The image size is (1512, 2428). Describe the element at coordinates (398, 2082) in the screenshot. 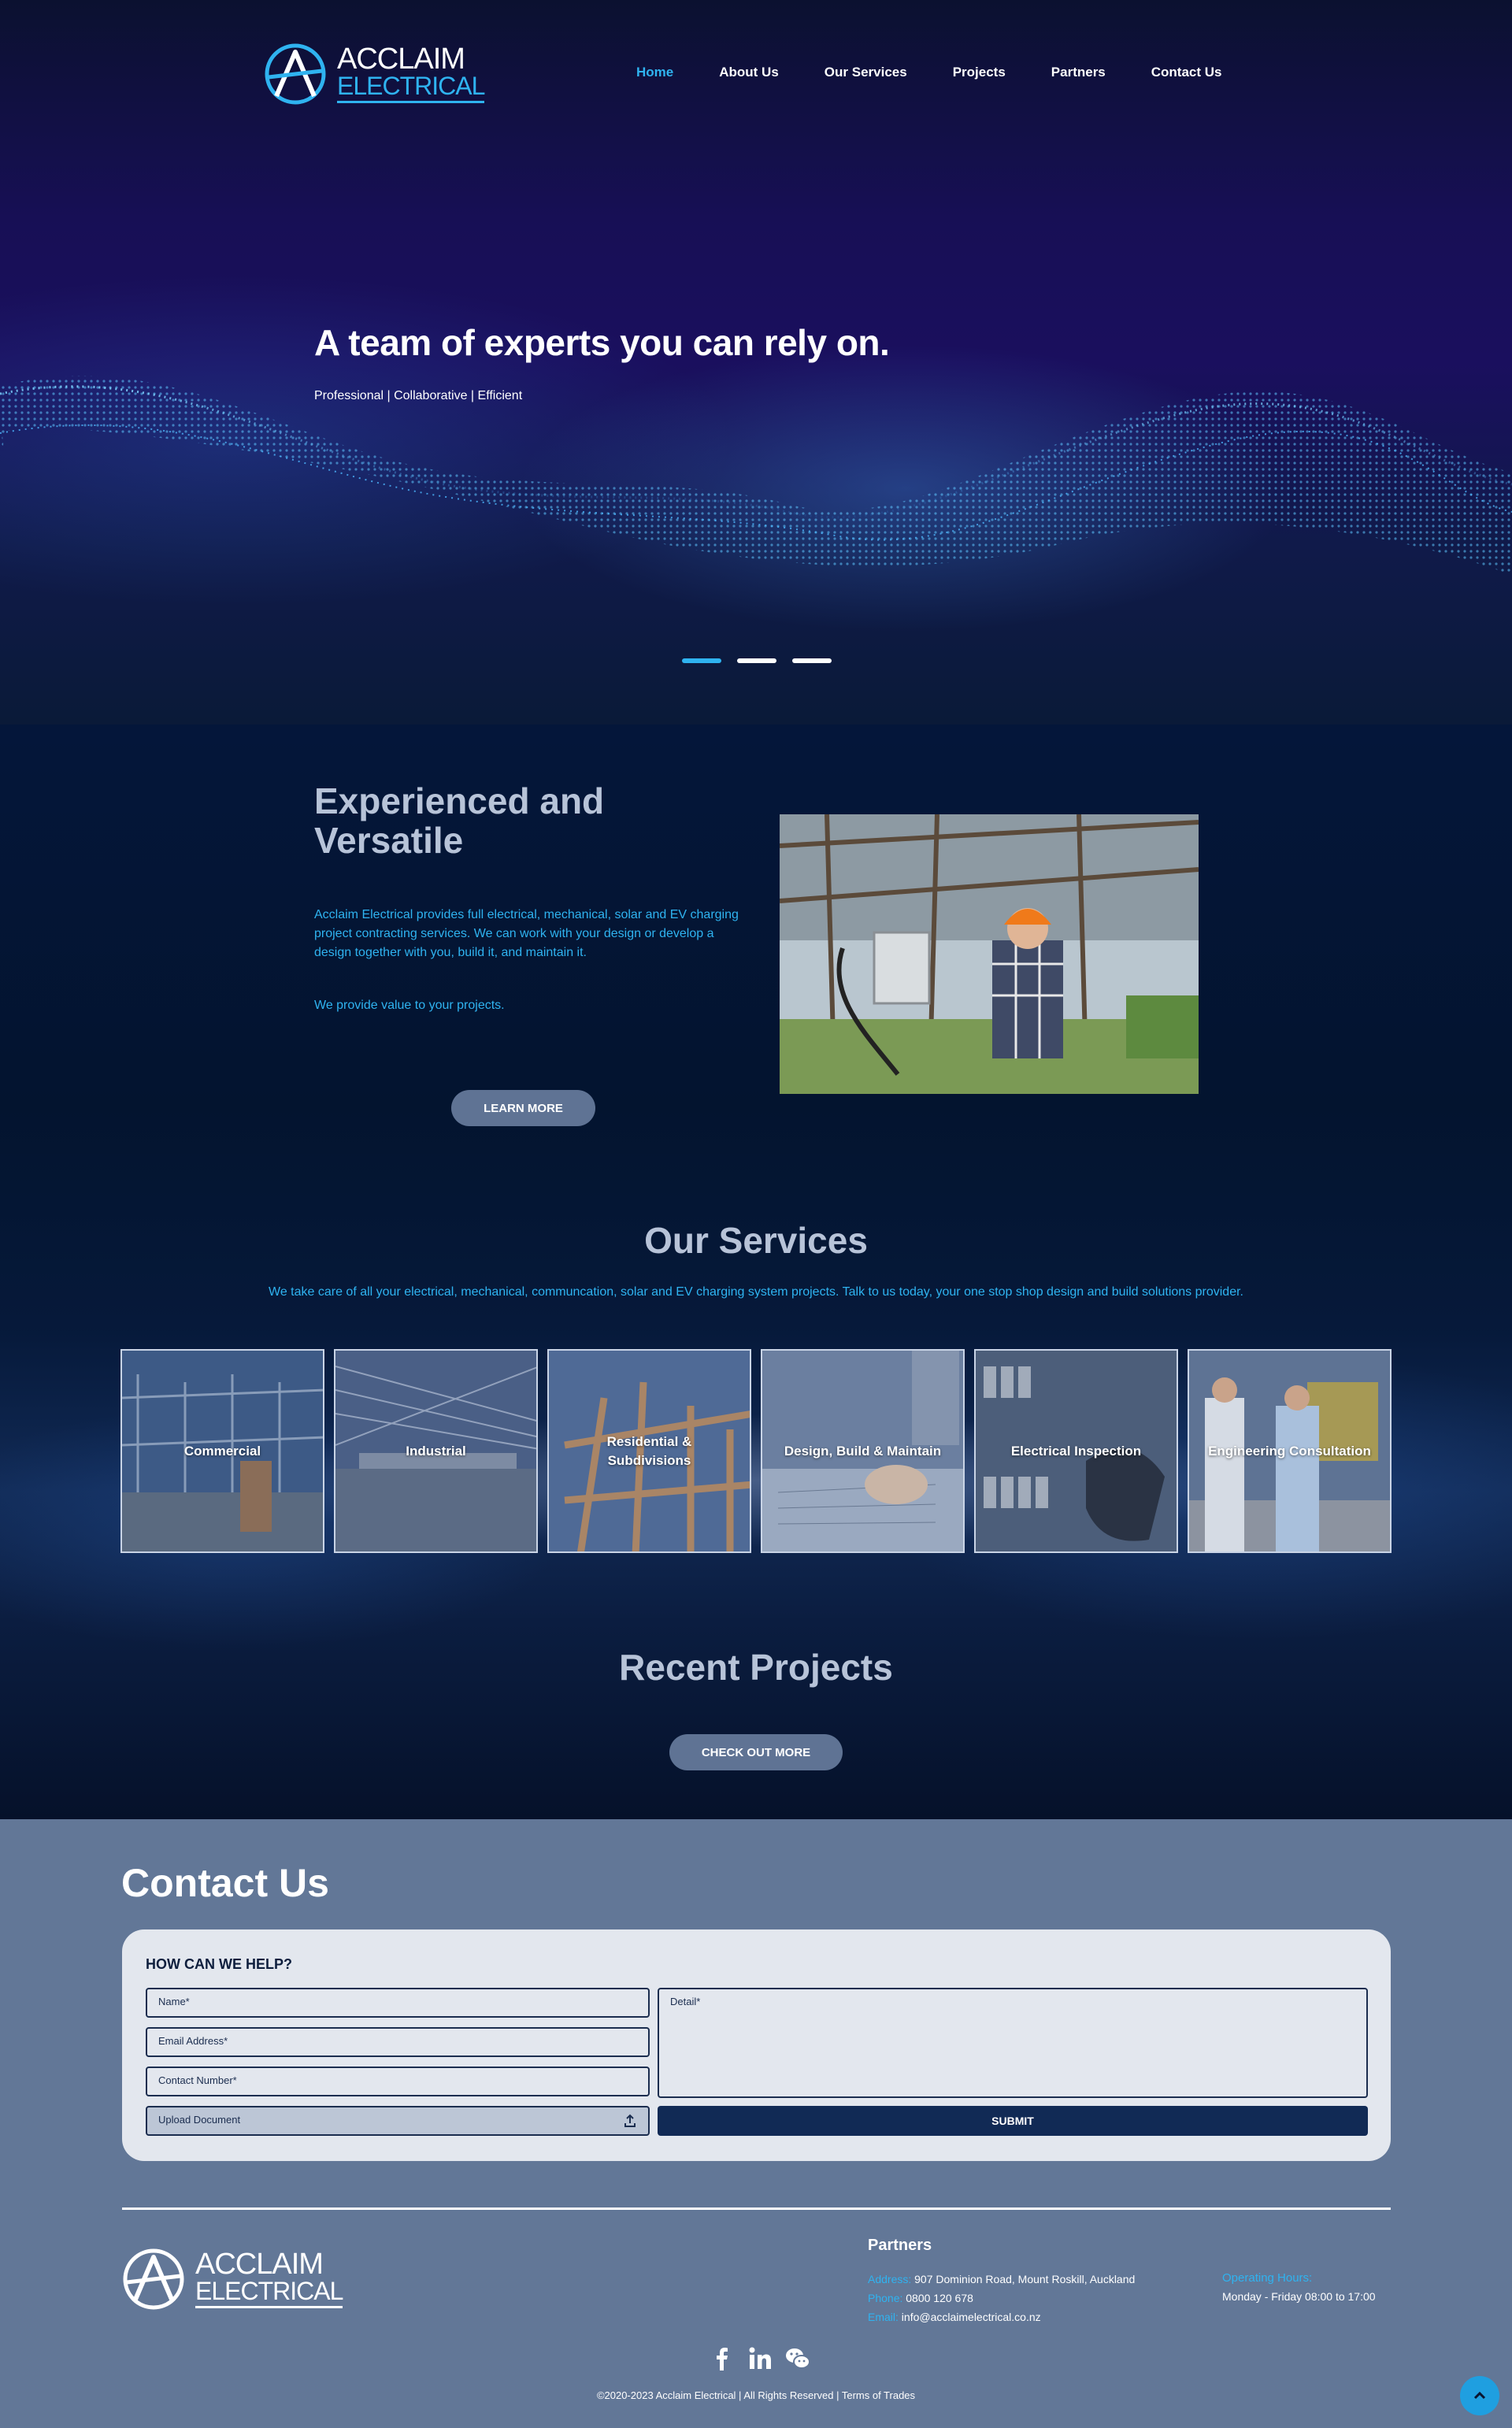

I see `contact-number-field: Contact Number*` at that location.